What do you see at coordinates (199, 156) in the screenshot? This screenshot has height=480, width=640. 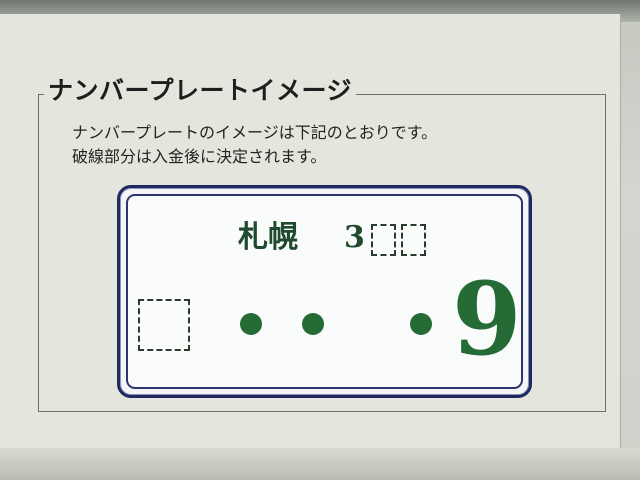 I see `description-line-2: 破線部分は入金後に決定されます。` at bounding box center [199, 156].